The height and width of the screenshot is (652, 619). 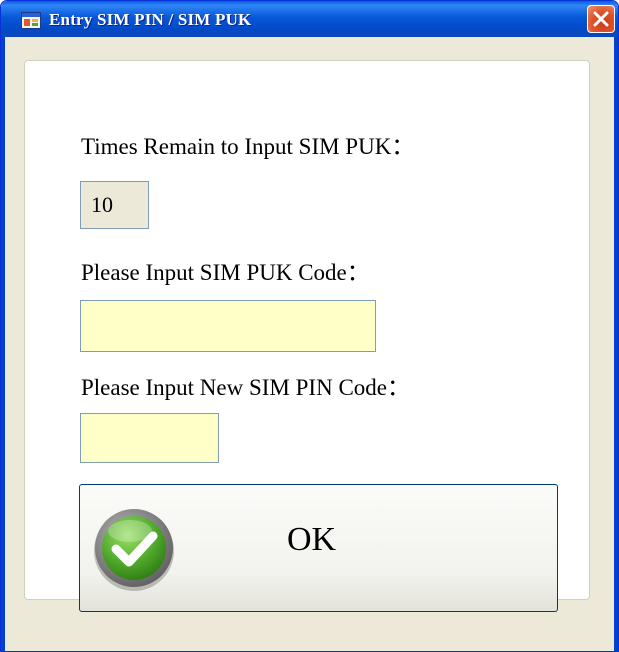 I want to click on close-icon, so click(x=601, y=19).